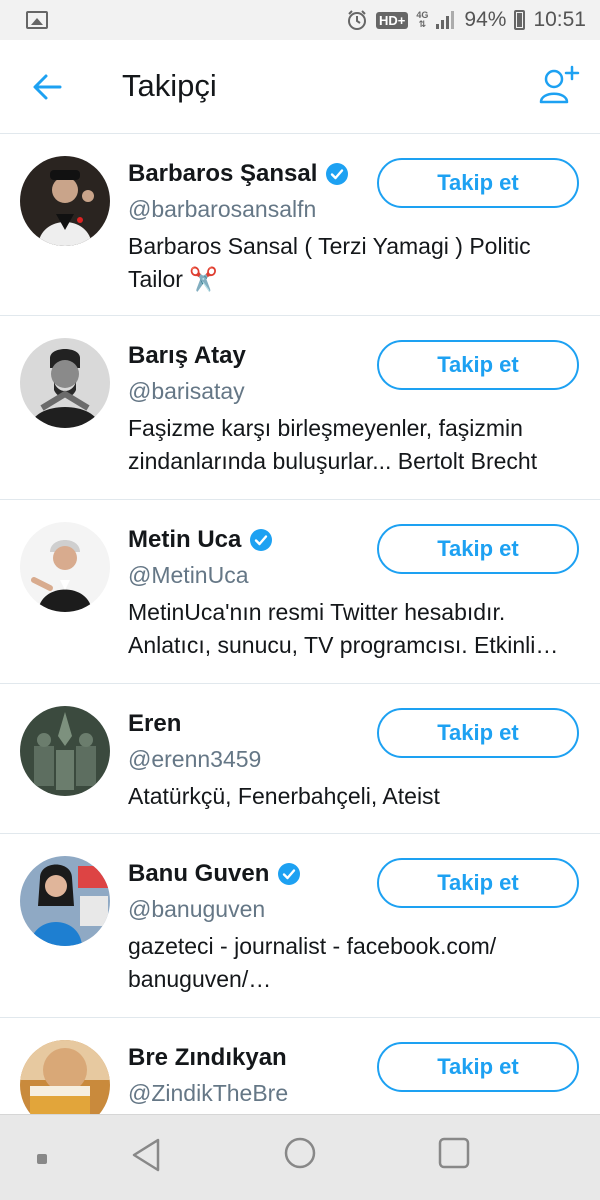  I want to click on user-name: Metin Uca, so click(184, 540).